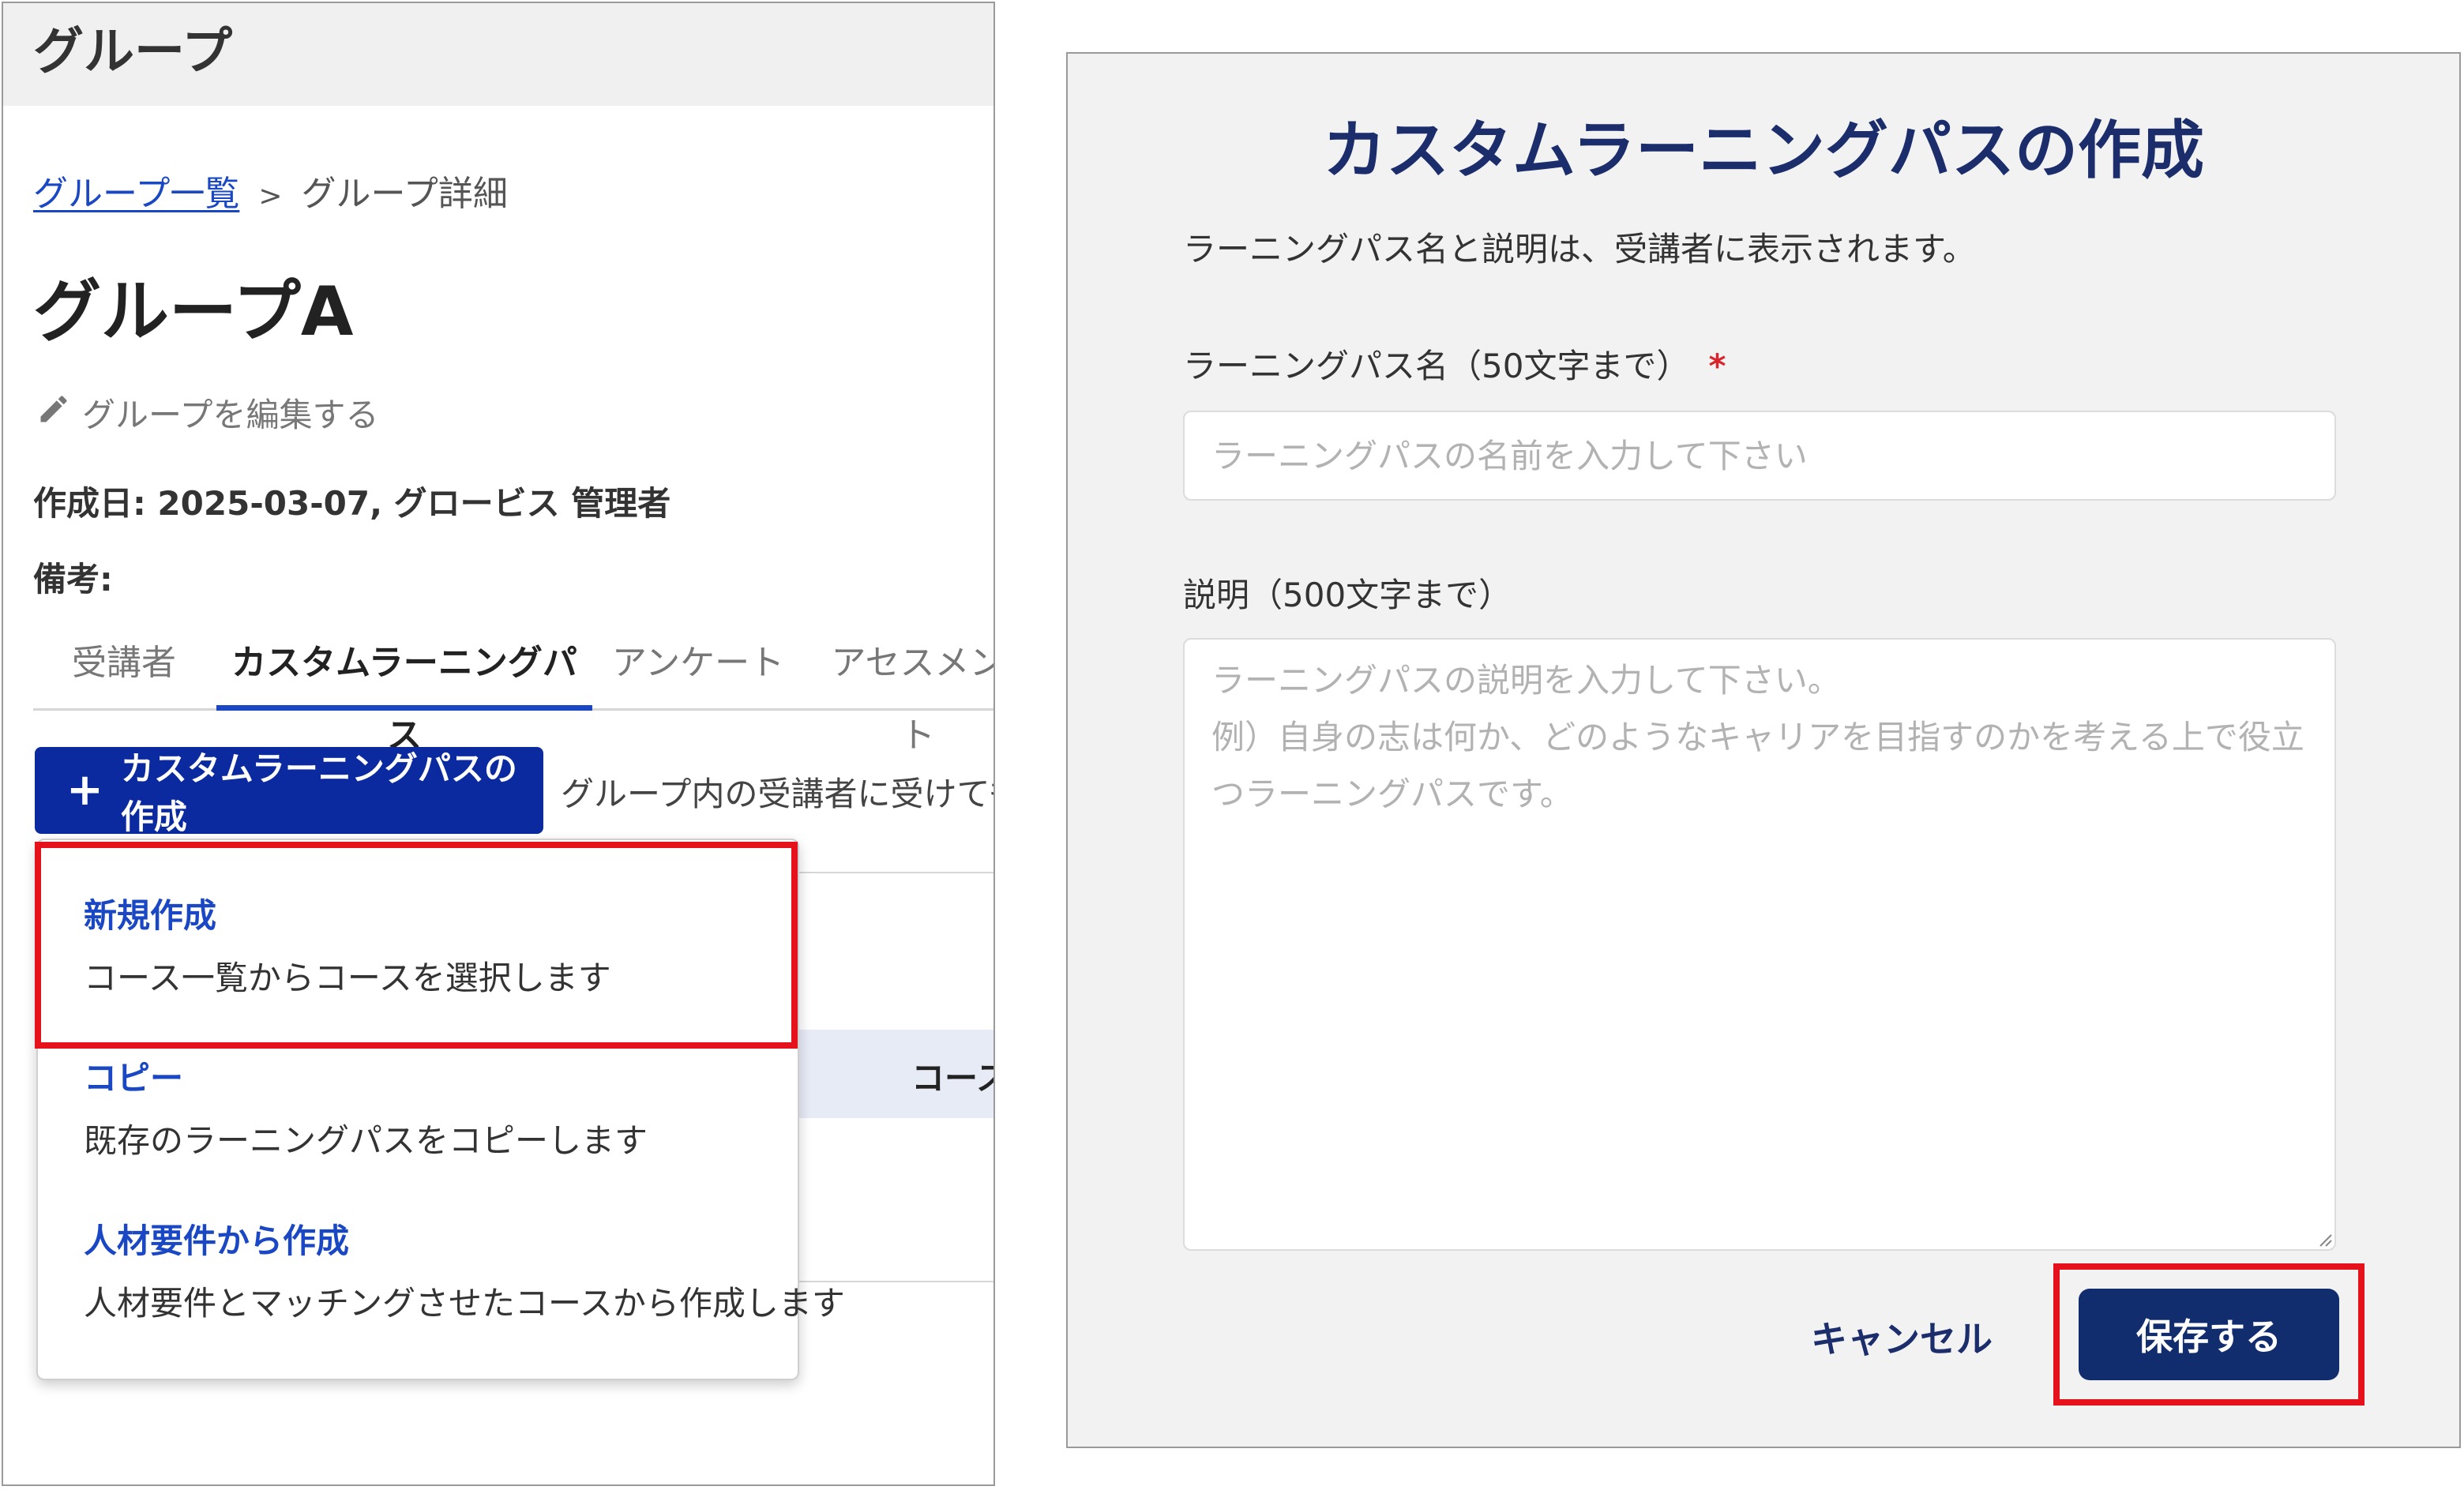  What do you see at coordinates (778, 794) in the screenshot?
I see `create-hint-text: グループ内の受講者に受けても` at bounding box center [778, 794].